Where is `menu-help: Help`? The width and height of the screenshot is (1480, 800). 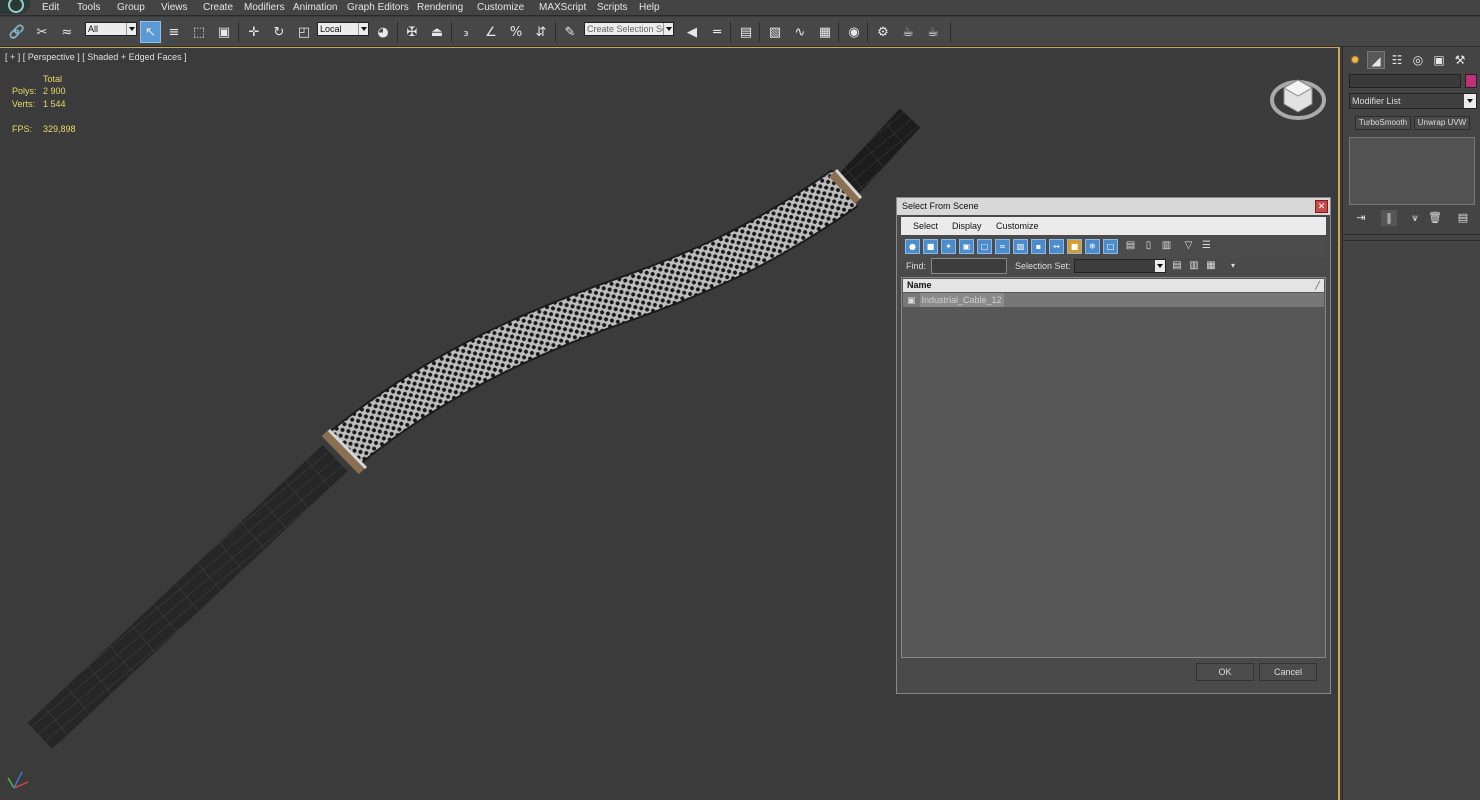 menu-help: Help is located at coordinates (649, 7).